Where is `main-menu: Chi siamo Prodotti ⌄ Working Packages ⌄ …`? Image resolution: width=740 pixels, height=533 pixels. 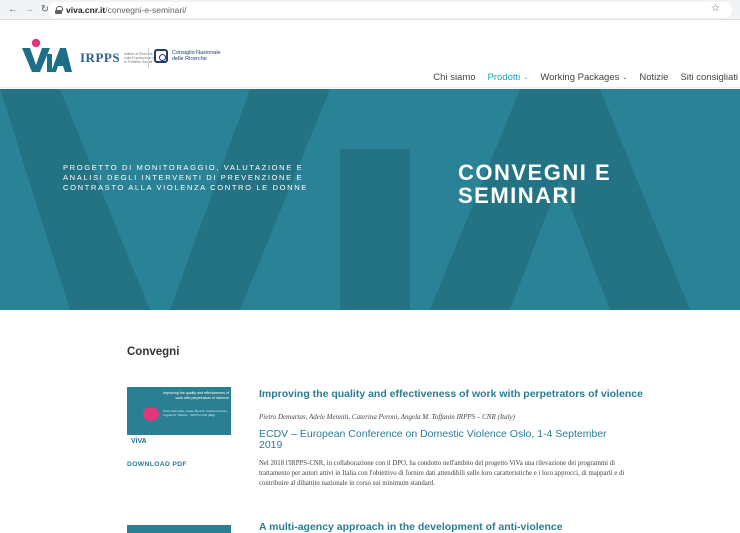 main-menu: Chi siamo Prodotti ⌄ Working Packages ⌄ … is located at coordinates (585, 77).